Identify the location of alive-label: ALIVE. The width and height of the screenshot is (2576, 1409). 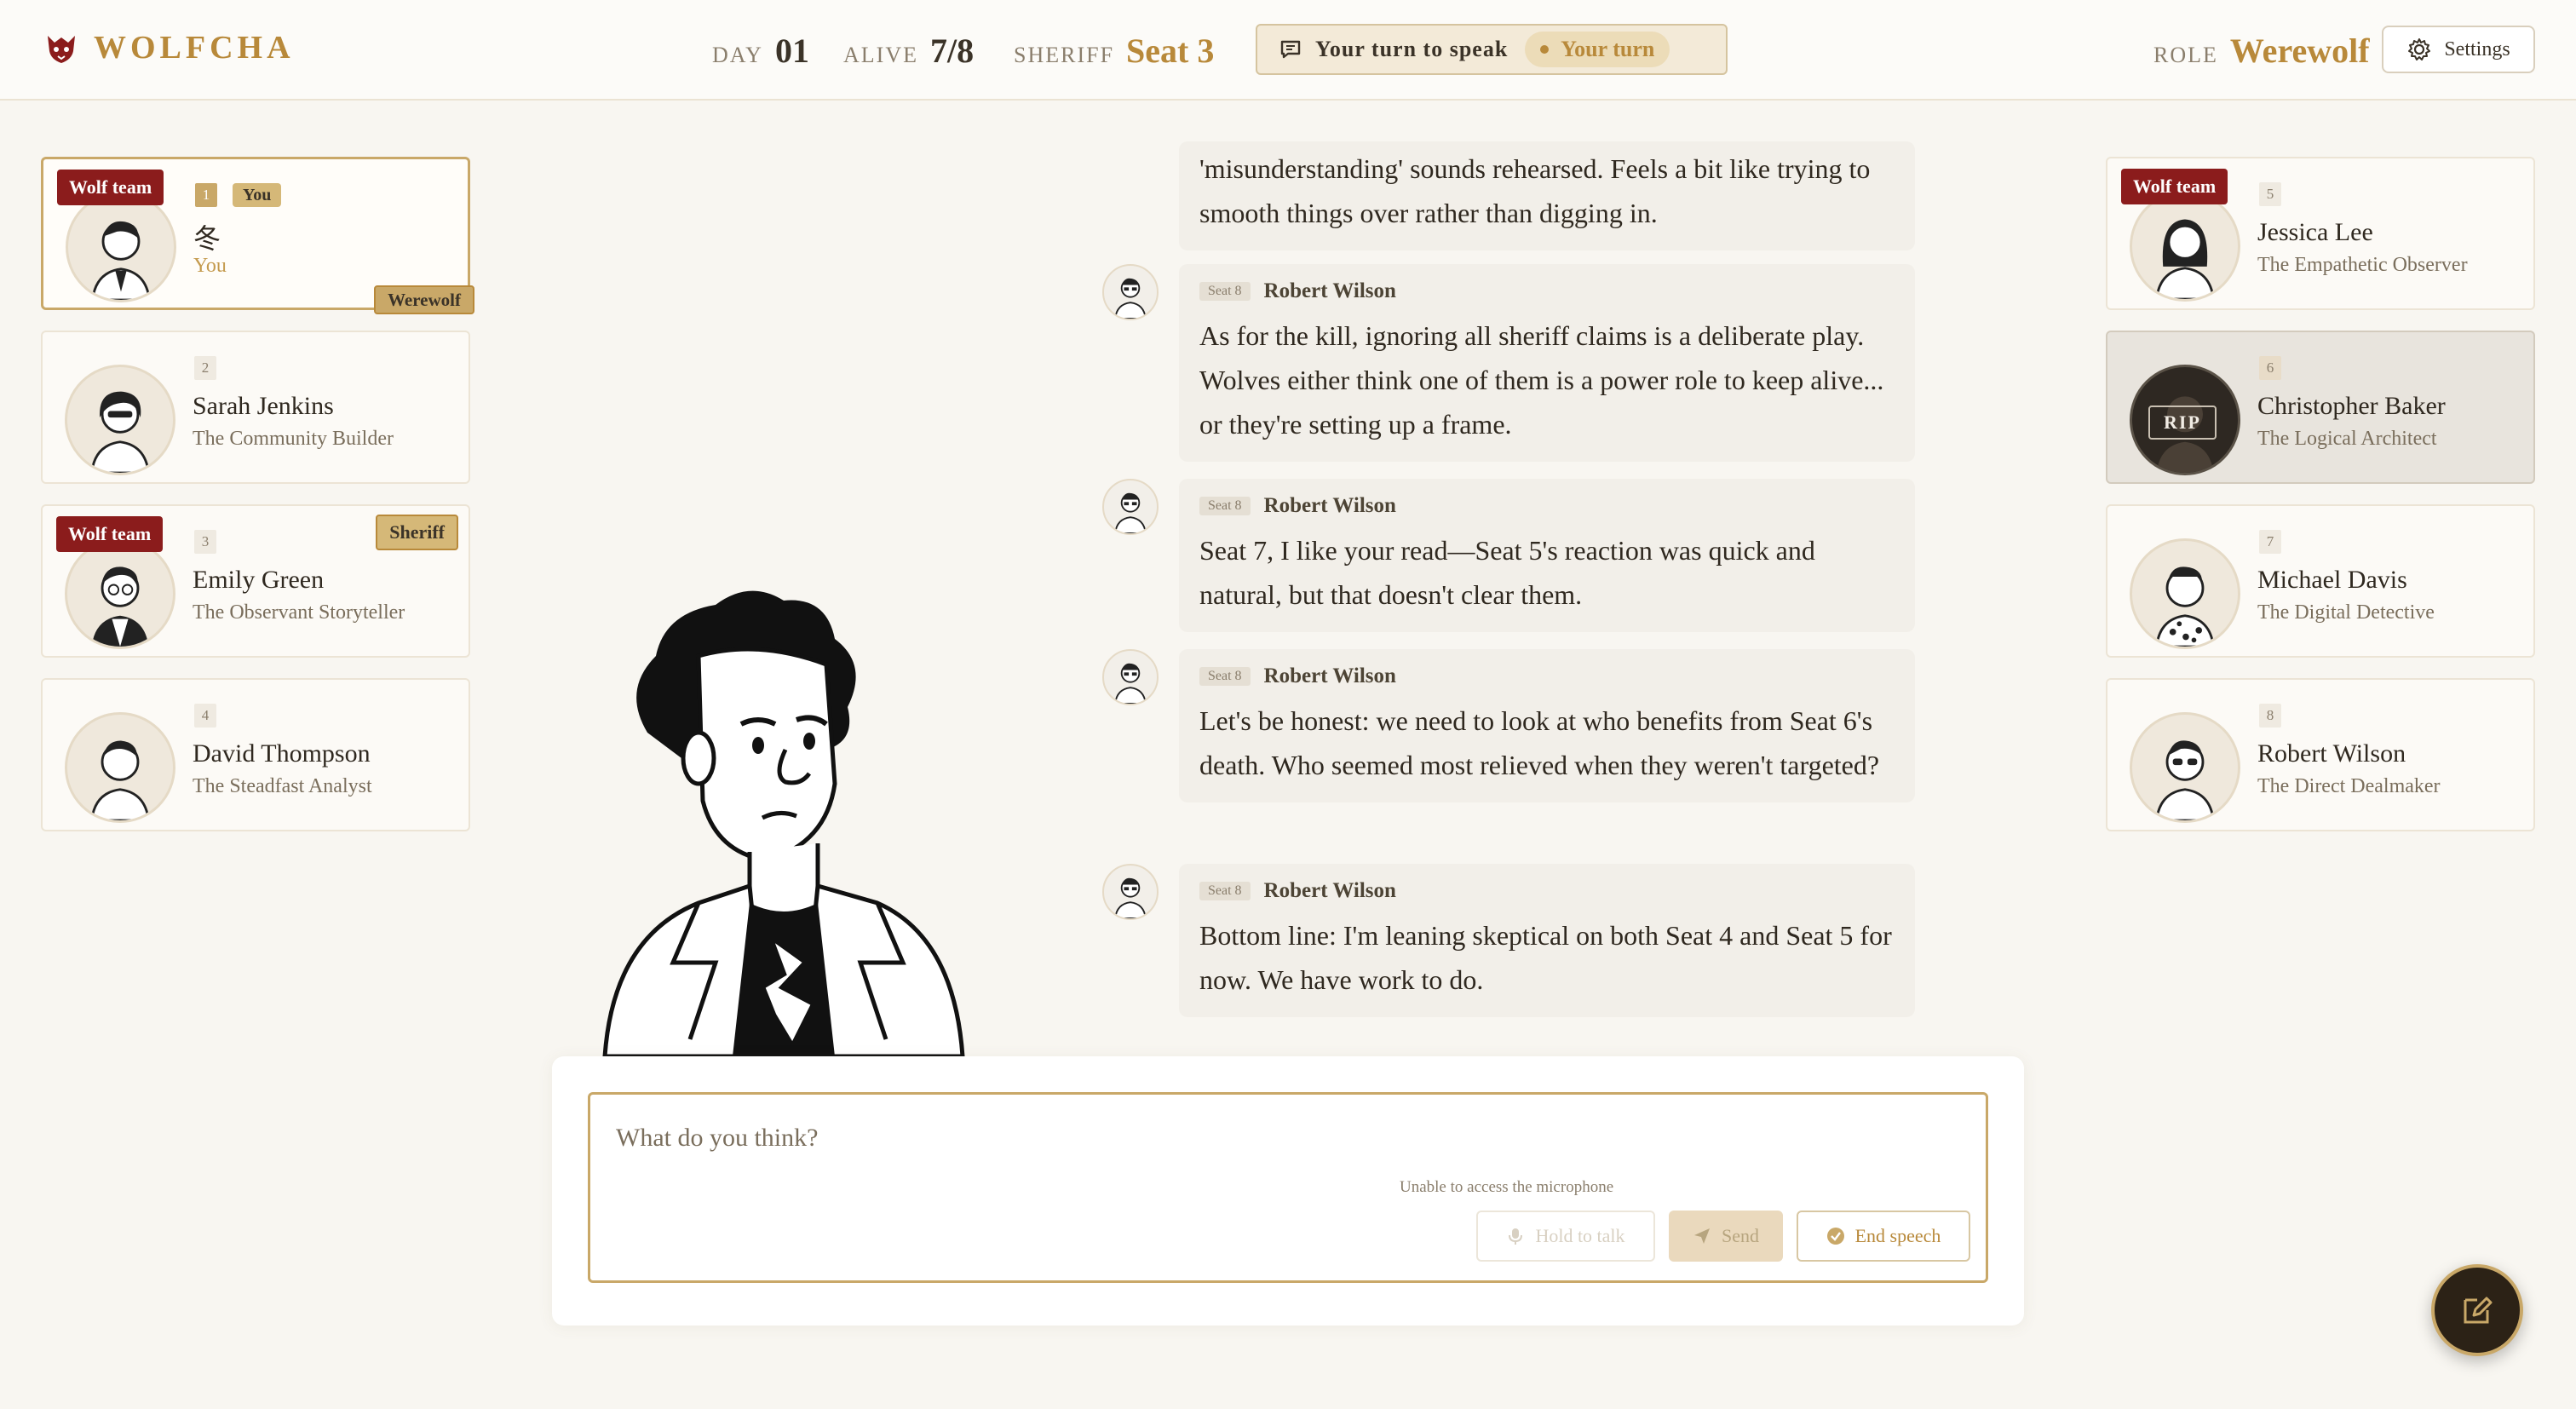
(880, 55).